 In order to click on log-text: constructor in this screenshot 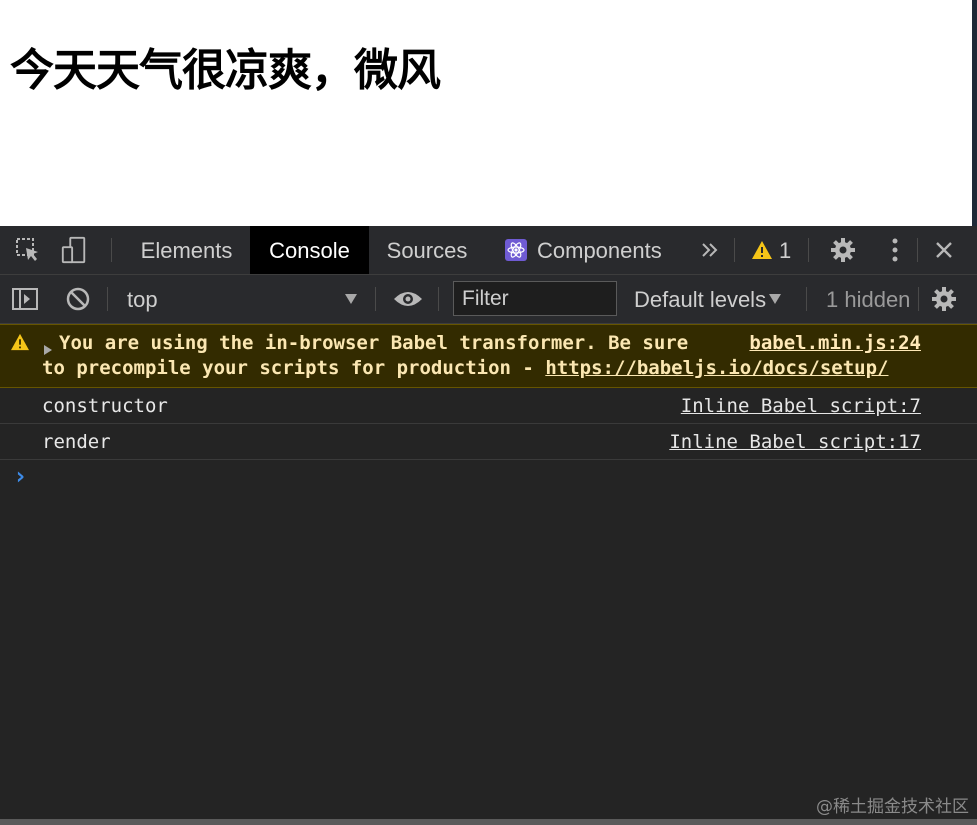, I will do `click(105, 406)`.